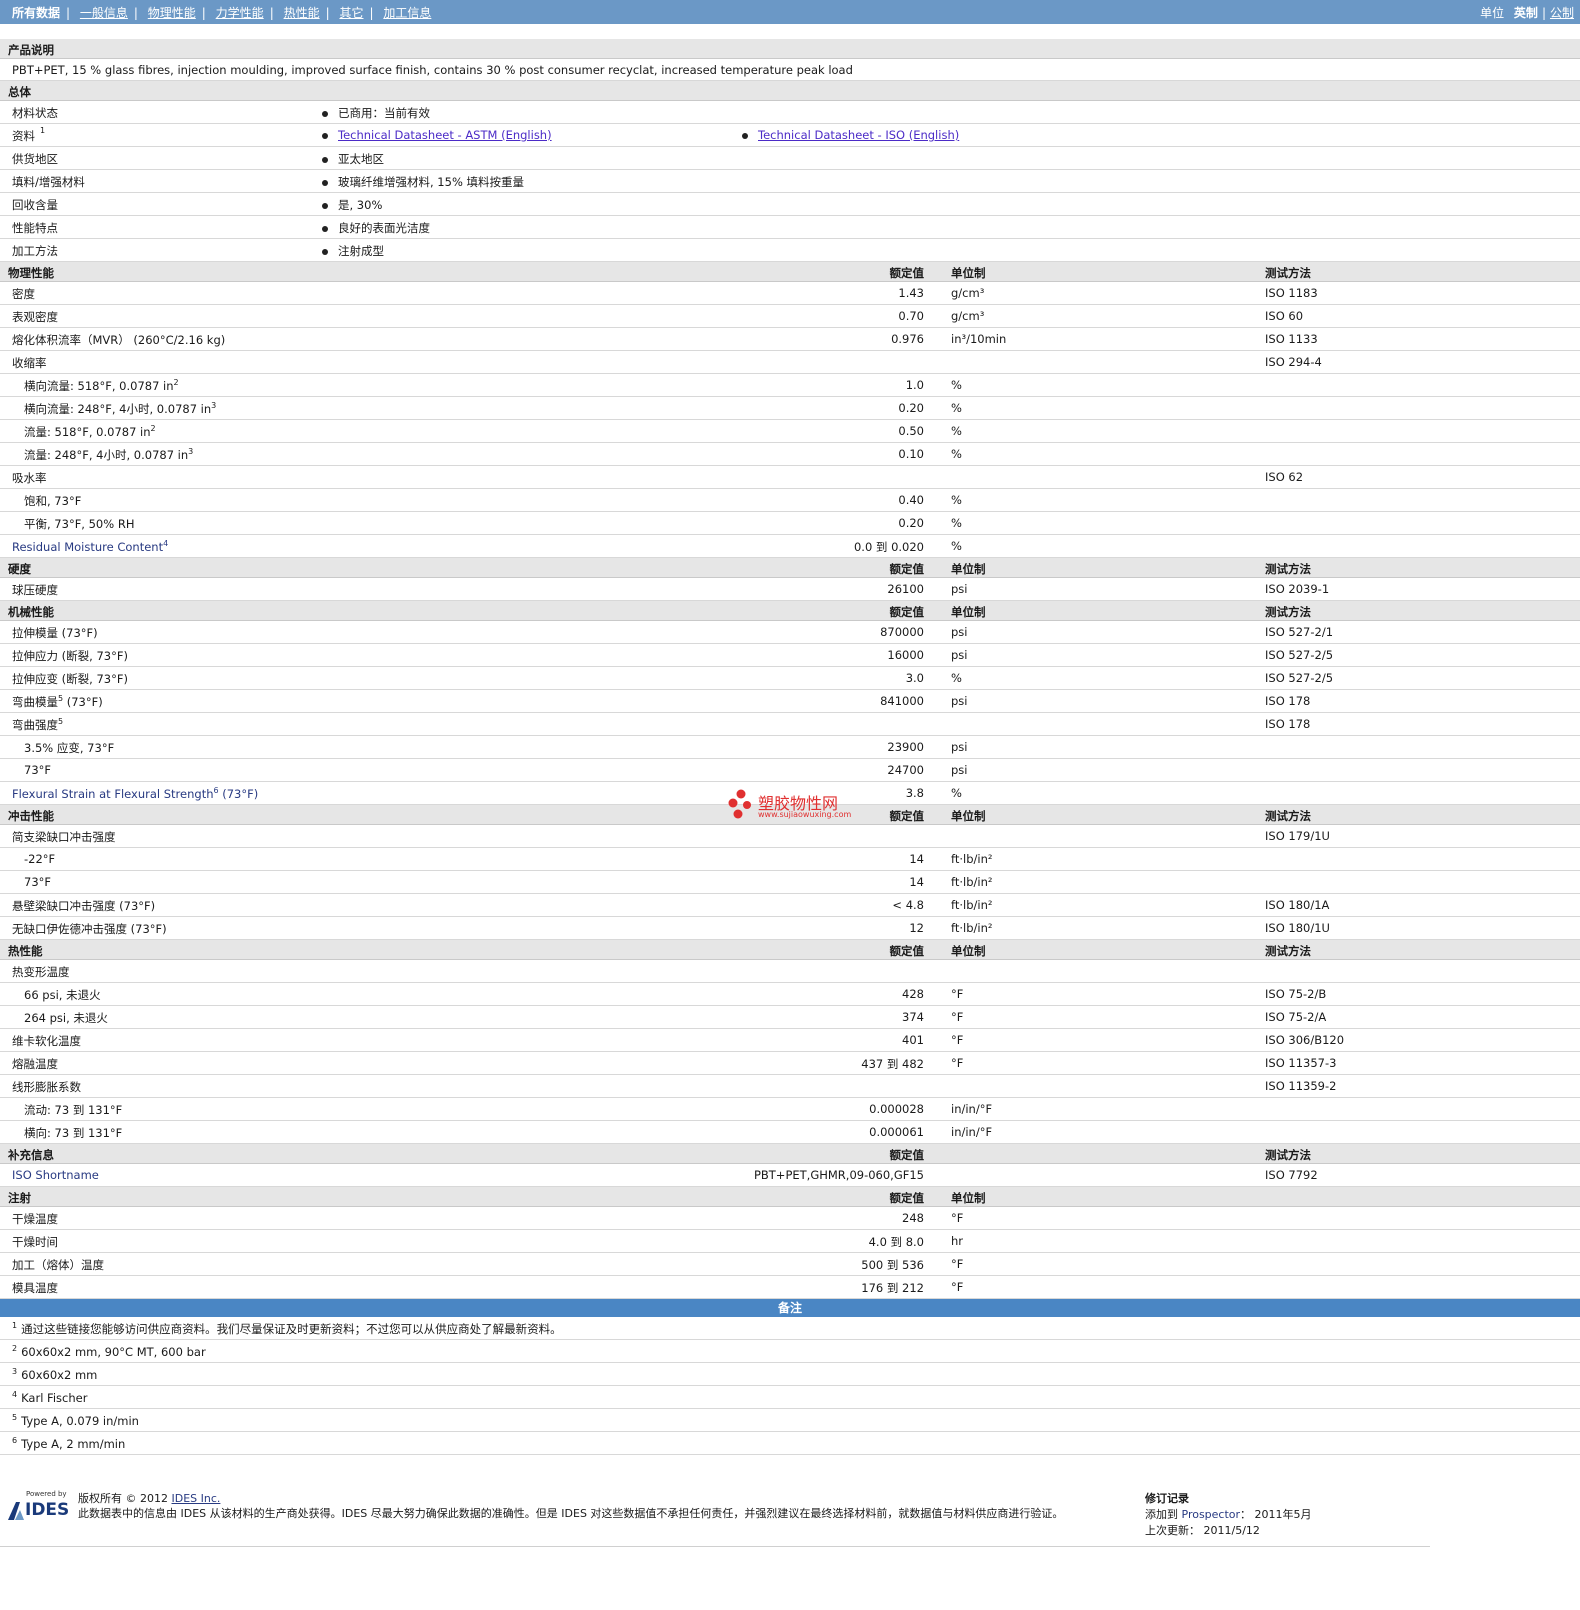 The height and width of the screenshot is (1610, 1580). I want to click on property-label: 拉伸应变 (断裂, 73°F), so click(70, 679).